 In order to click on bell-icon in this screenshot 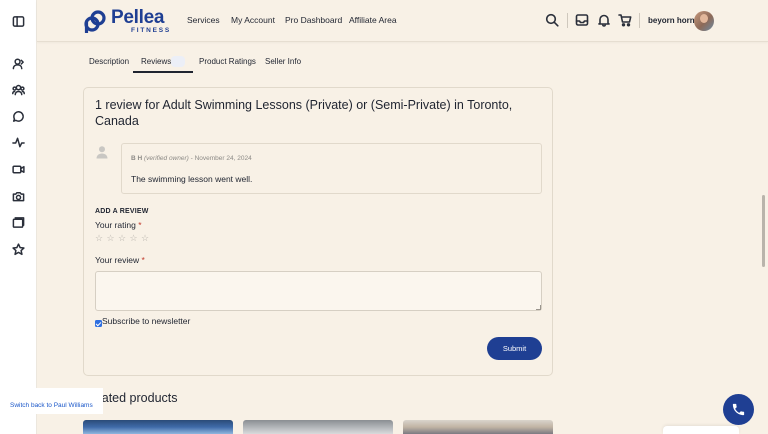, I will do `click(604, 20)`.